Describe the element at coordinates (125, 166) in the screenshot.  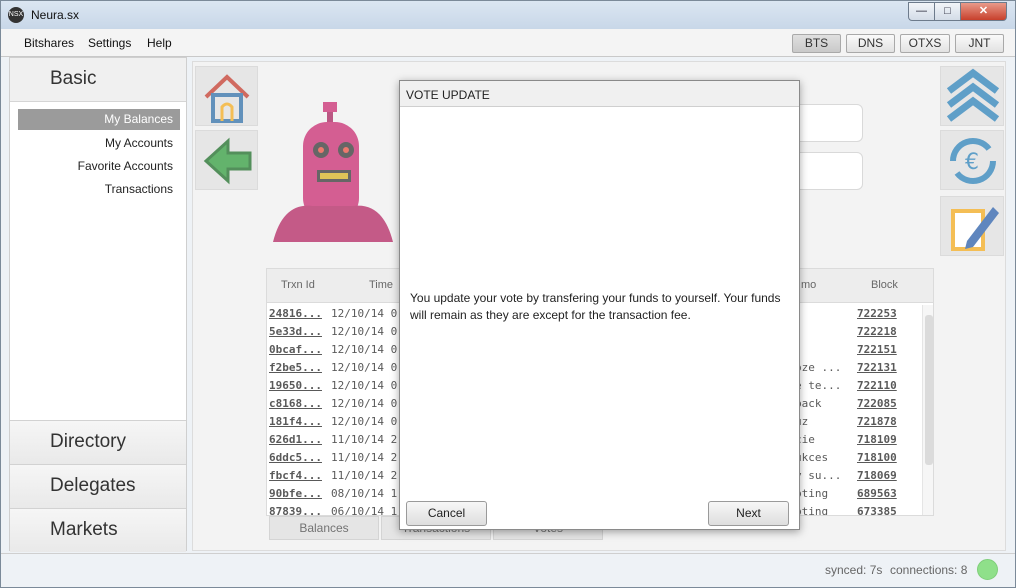
I see `sidebar-link-favorite-accounts: Favorite Accounts` at that location.